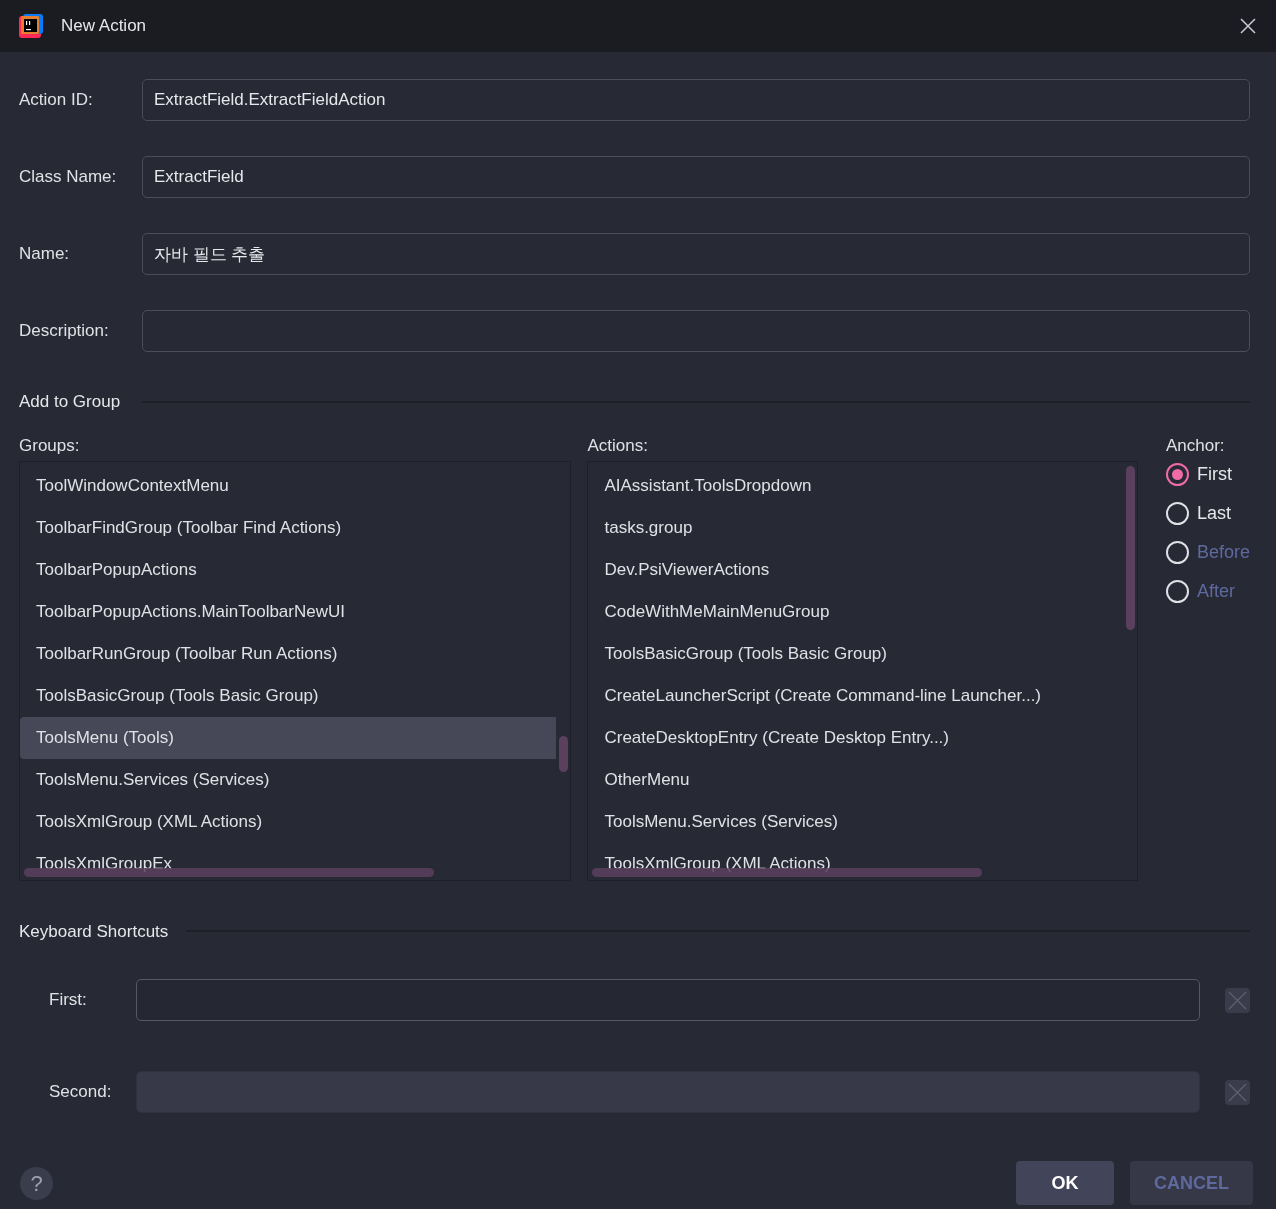 The image size is (1276, 1209). I want to click on help-button: ?, so click(36, 1183).